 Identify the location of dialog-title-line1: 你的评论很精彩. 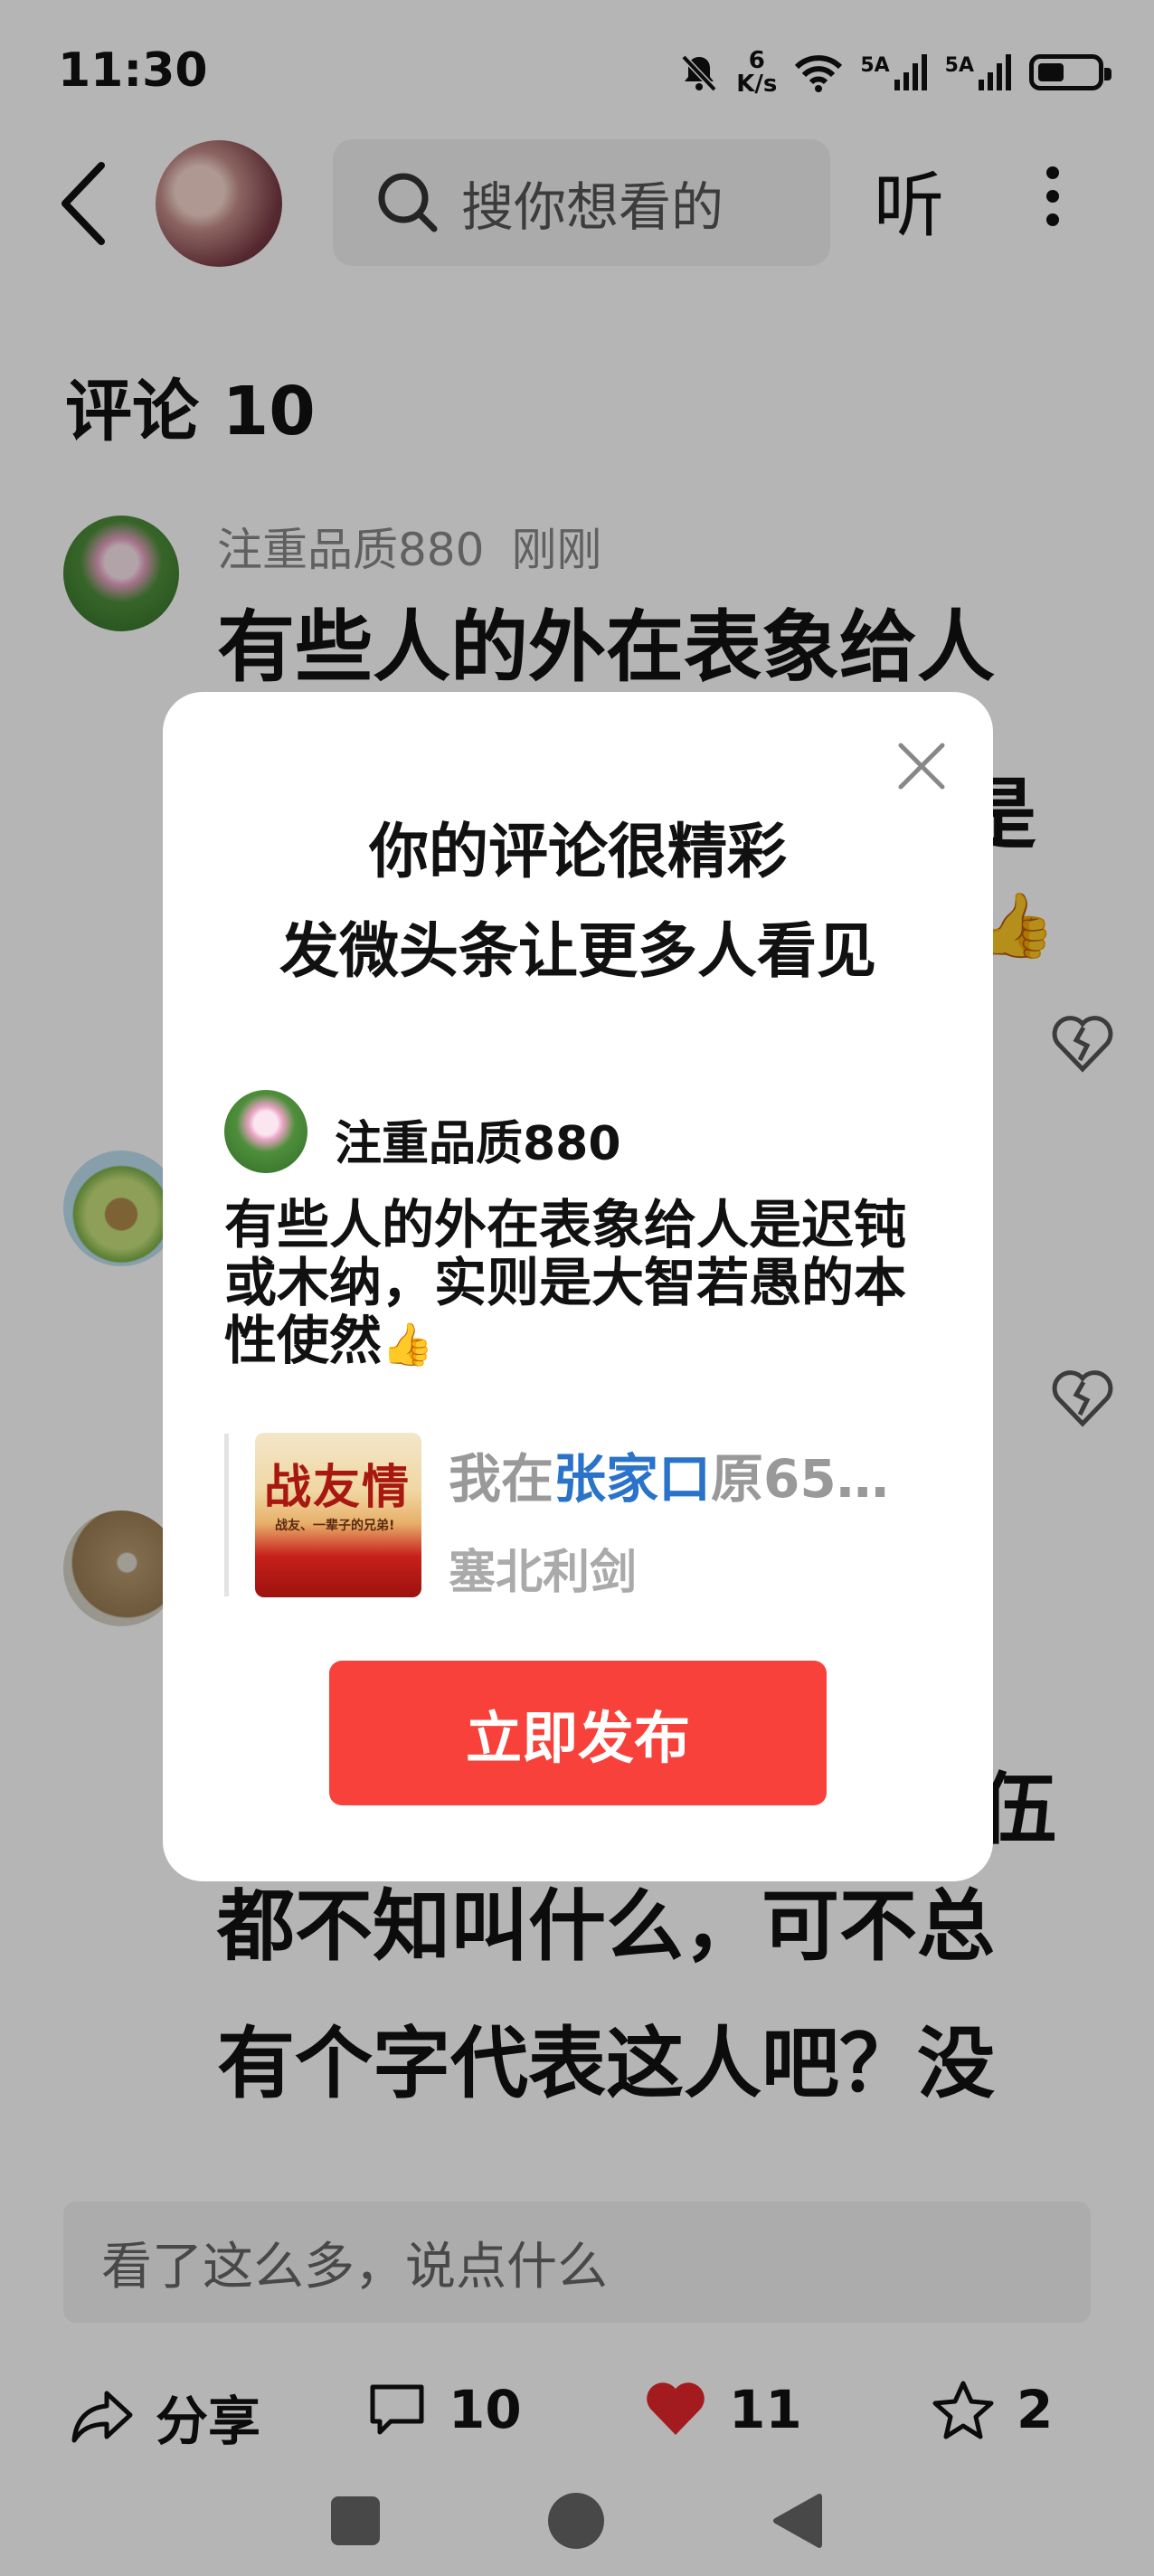
(578, 851).